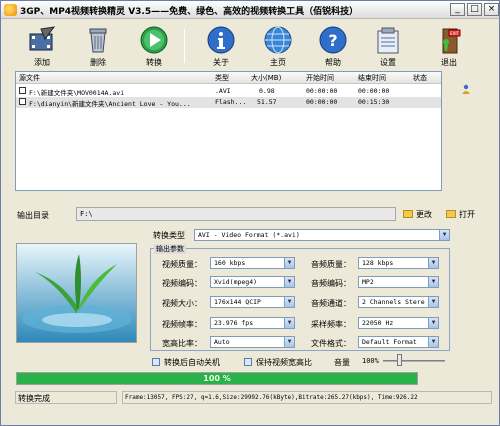  Describe the element at coordinates (331, 324) in the screenshot. I see `sample-rate-label: 采样频率：` at that location.